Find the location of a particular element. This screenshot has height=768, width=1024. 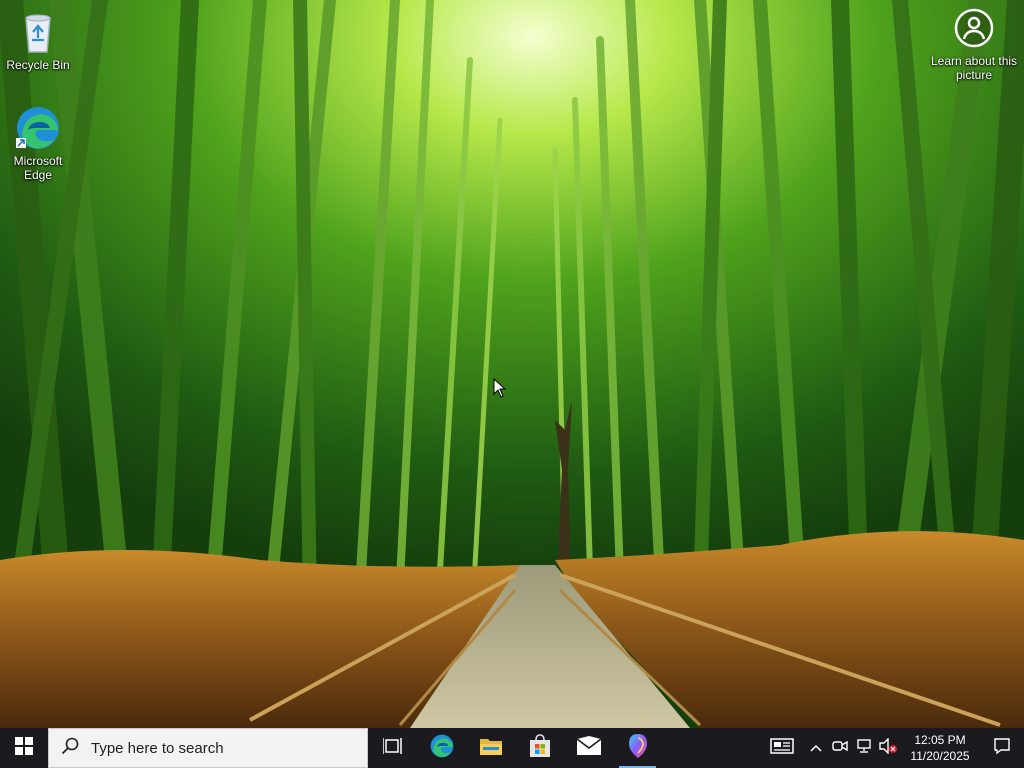

meet-now-button is located at coordinates (840, 748).